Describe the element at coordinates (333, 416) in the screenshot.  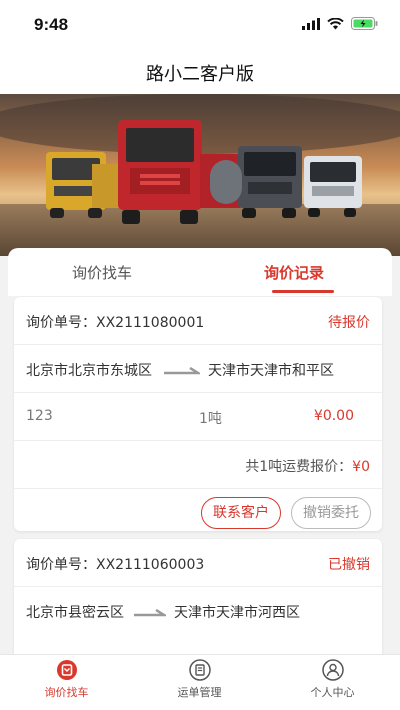
I see `goods-price: ¥0.00` at that location.